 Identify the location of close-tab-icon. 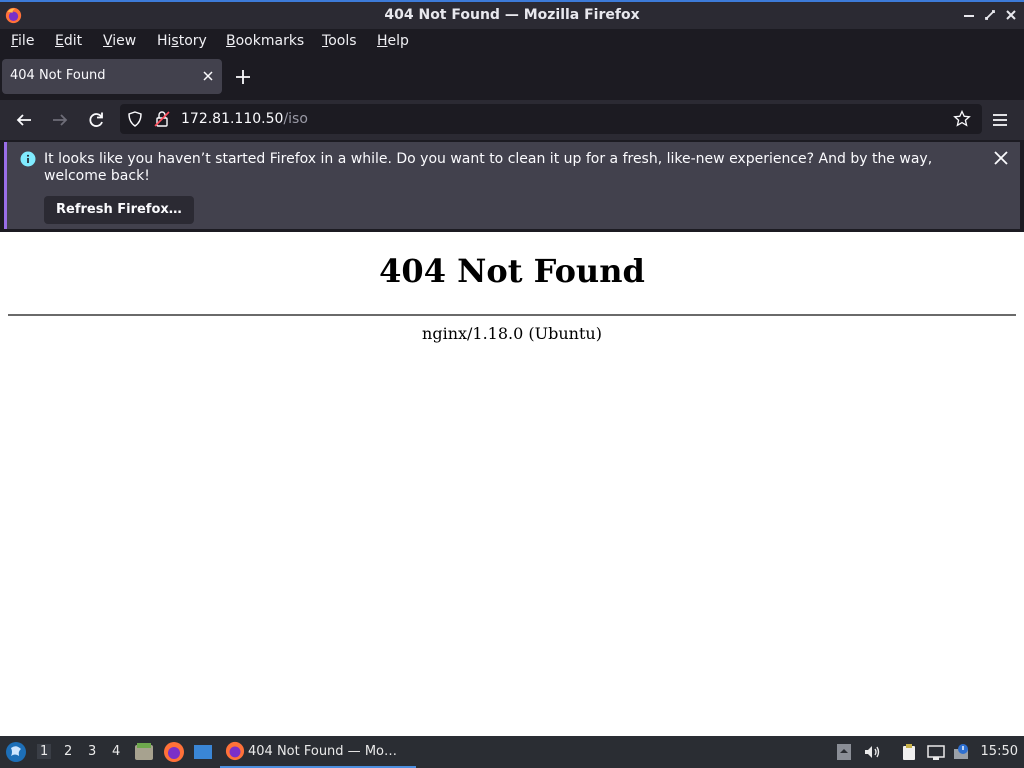
(208, 76).